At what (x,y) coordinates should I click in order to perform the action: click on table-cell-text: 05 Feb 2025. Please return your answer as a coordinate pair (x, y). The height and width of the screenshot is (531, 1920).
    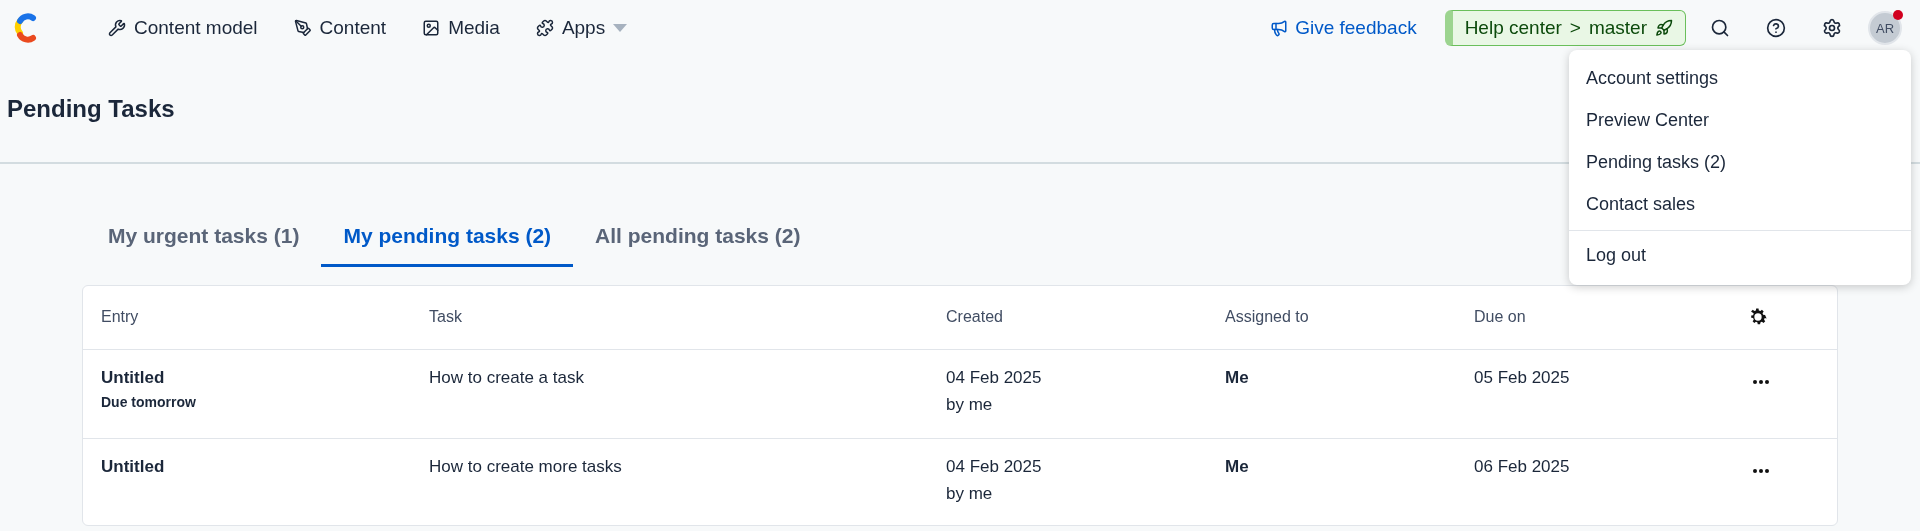
    Looking at the image, I should click on (1522, 378).